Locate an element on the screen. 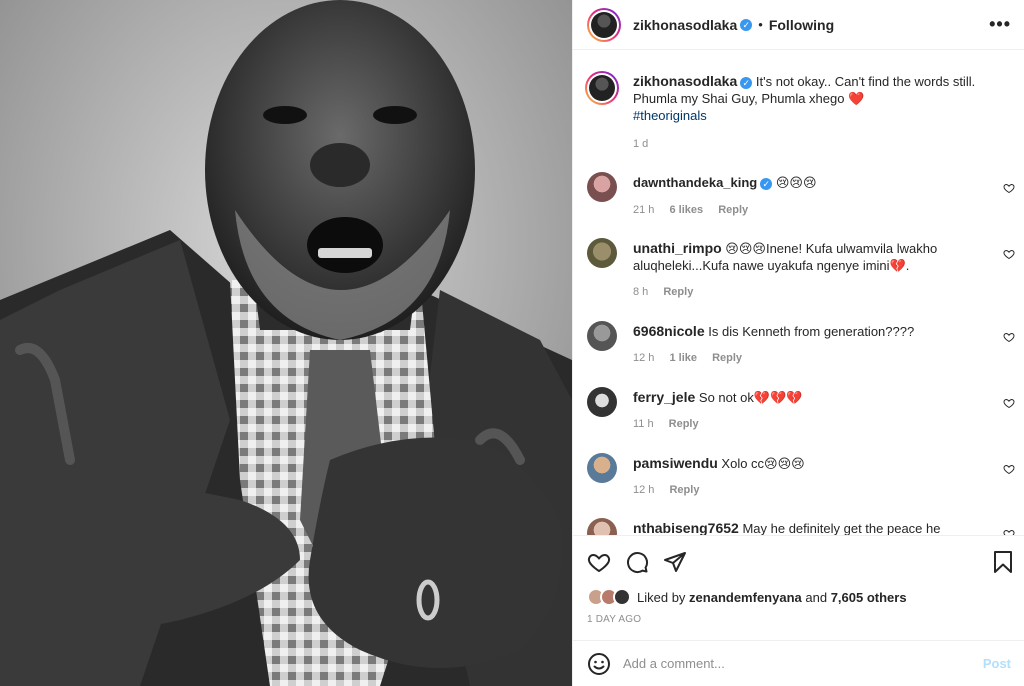 The height and width of the screenshot is (686, 1024). liker-avatars is located at coordinates (609, 597).